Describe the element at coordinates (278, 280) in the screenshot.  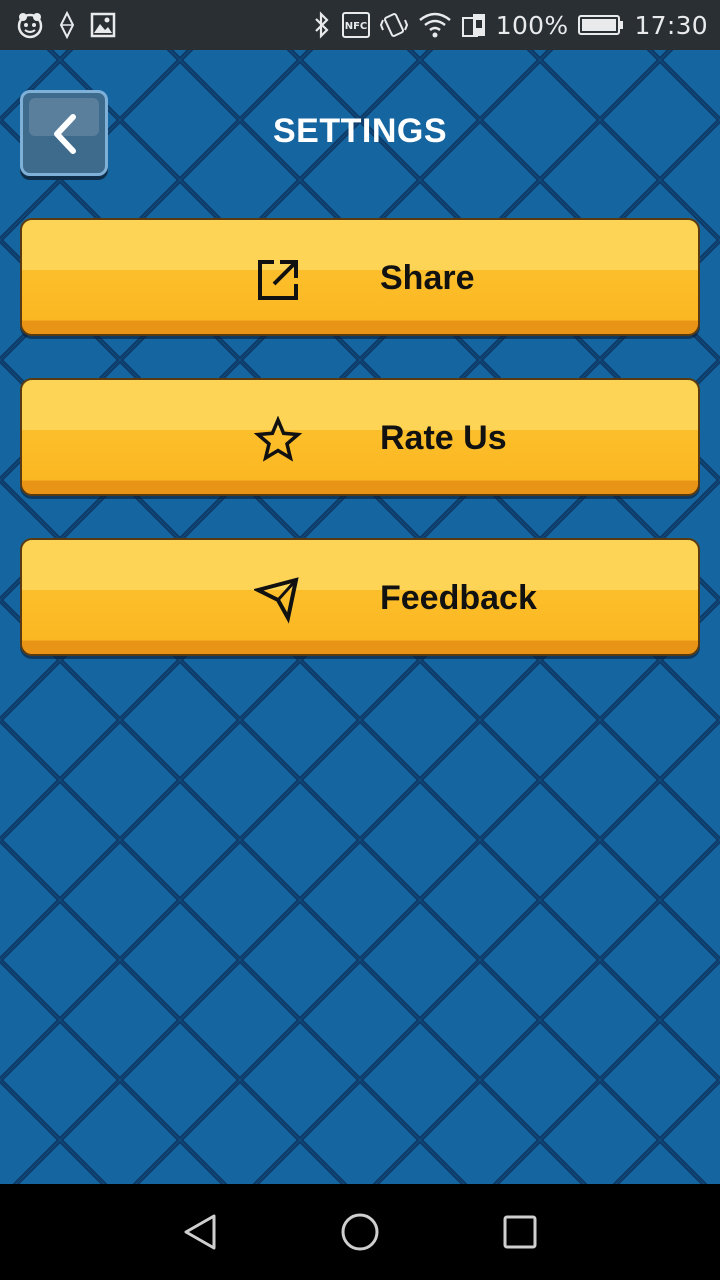
I see `share-icon` at that location.